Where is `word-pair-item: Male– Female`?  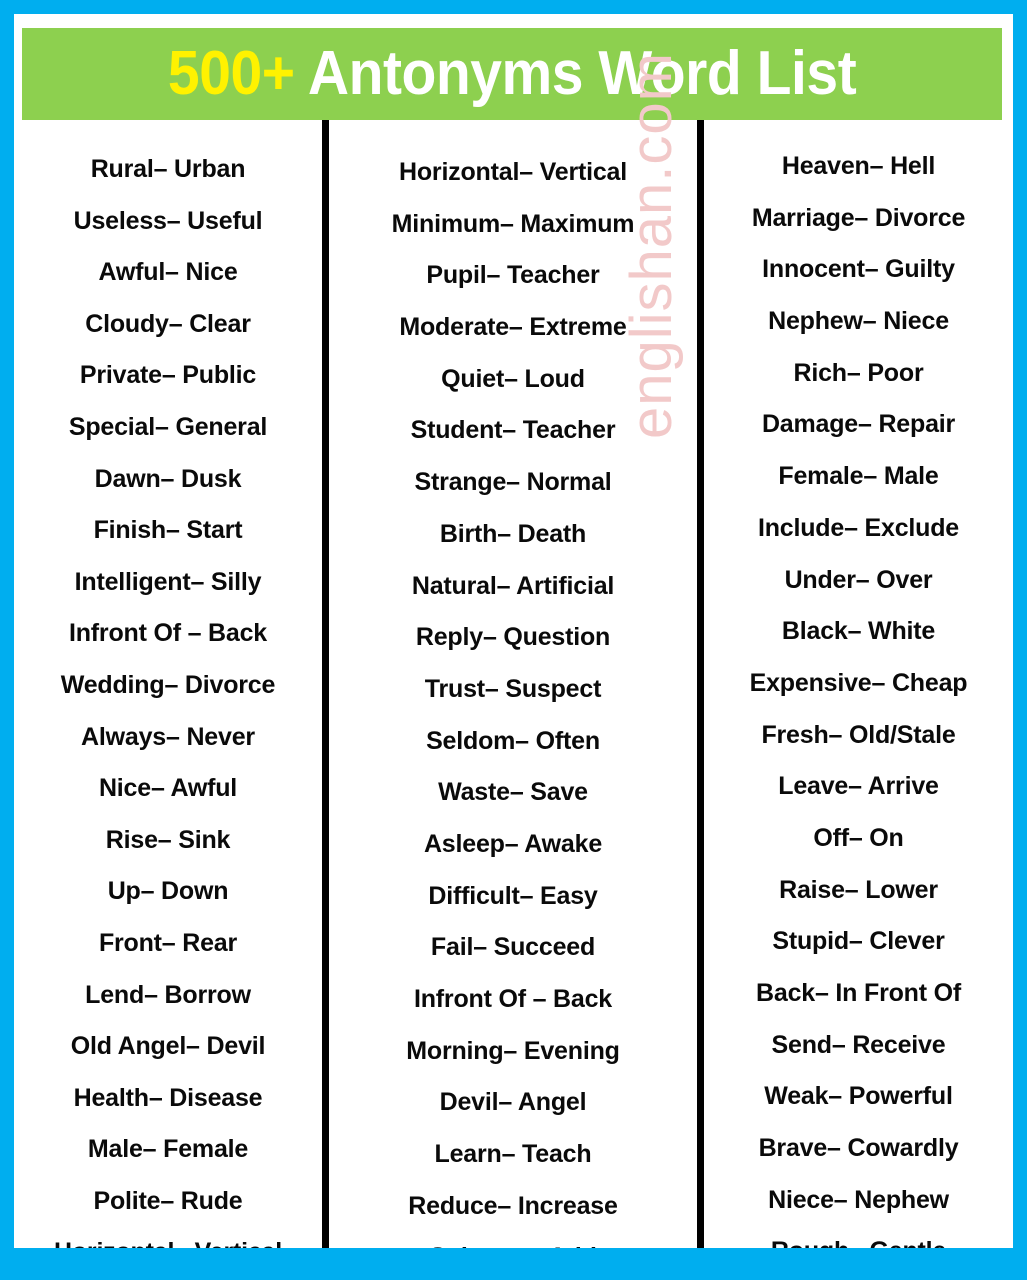
word-pair-item: Male– Female is located at coordinates (168, 1149).